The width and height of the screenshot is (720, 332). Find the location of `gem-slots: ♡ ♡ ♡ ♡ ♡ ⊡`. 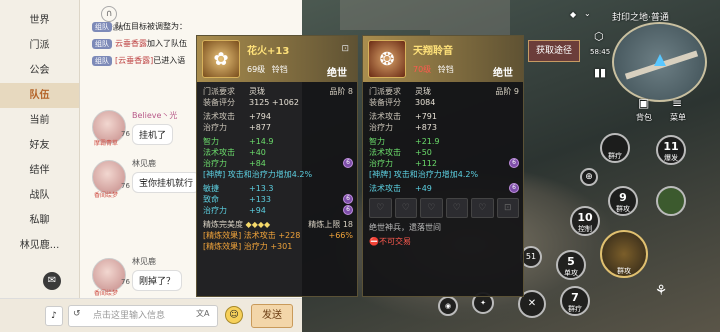

gem-slots: ♡ ♡ ♡ ♡ ♡ ⊡ is located at coordinates (444, 208).